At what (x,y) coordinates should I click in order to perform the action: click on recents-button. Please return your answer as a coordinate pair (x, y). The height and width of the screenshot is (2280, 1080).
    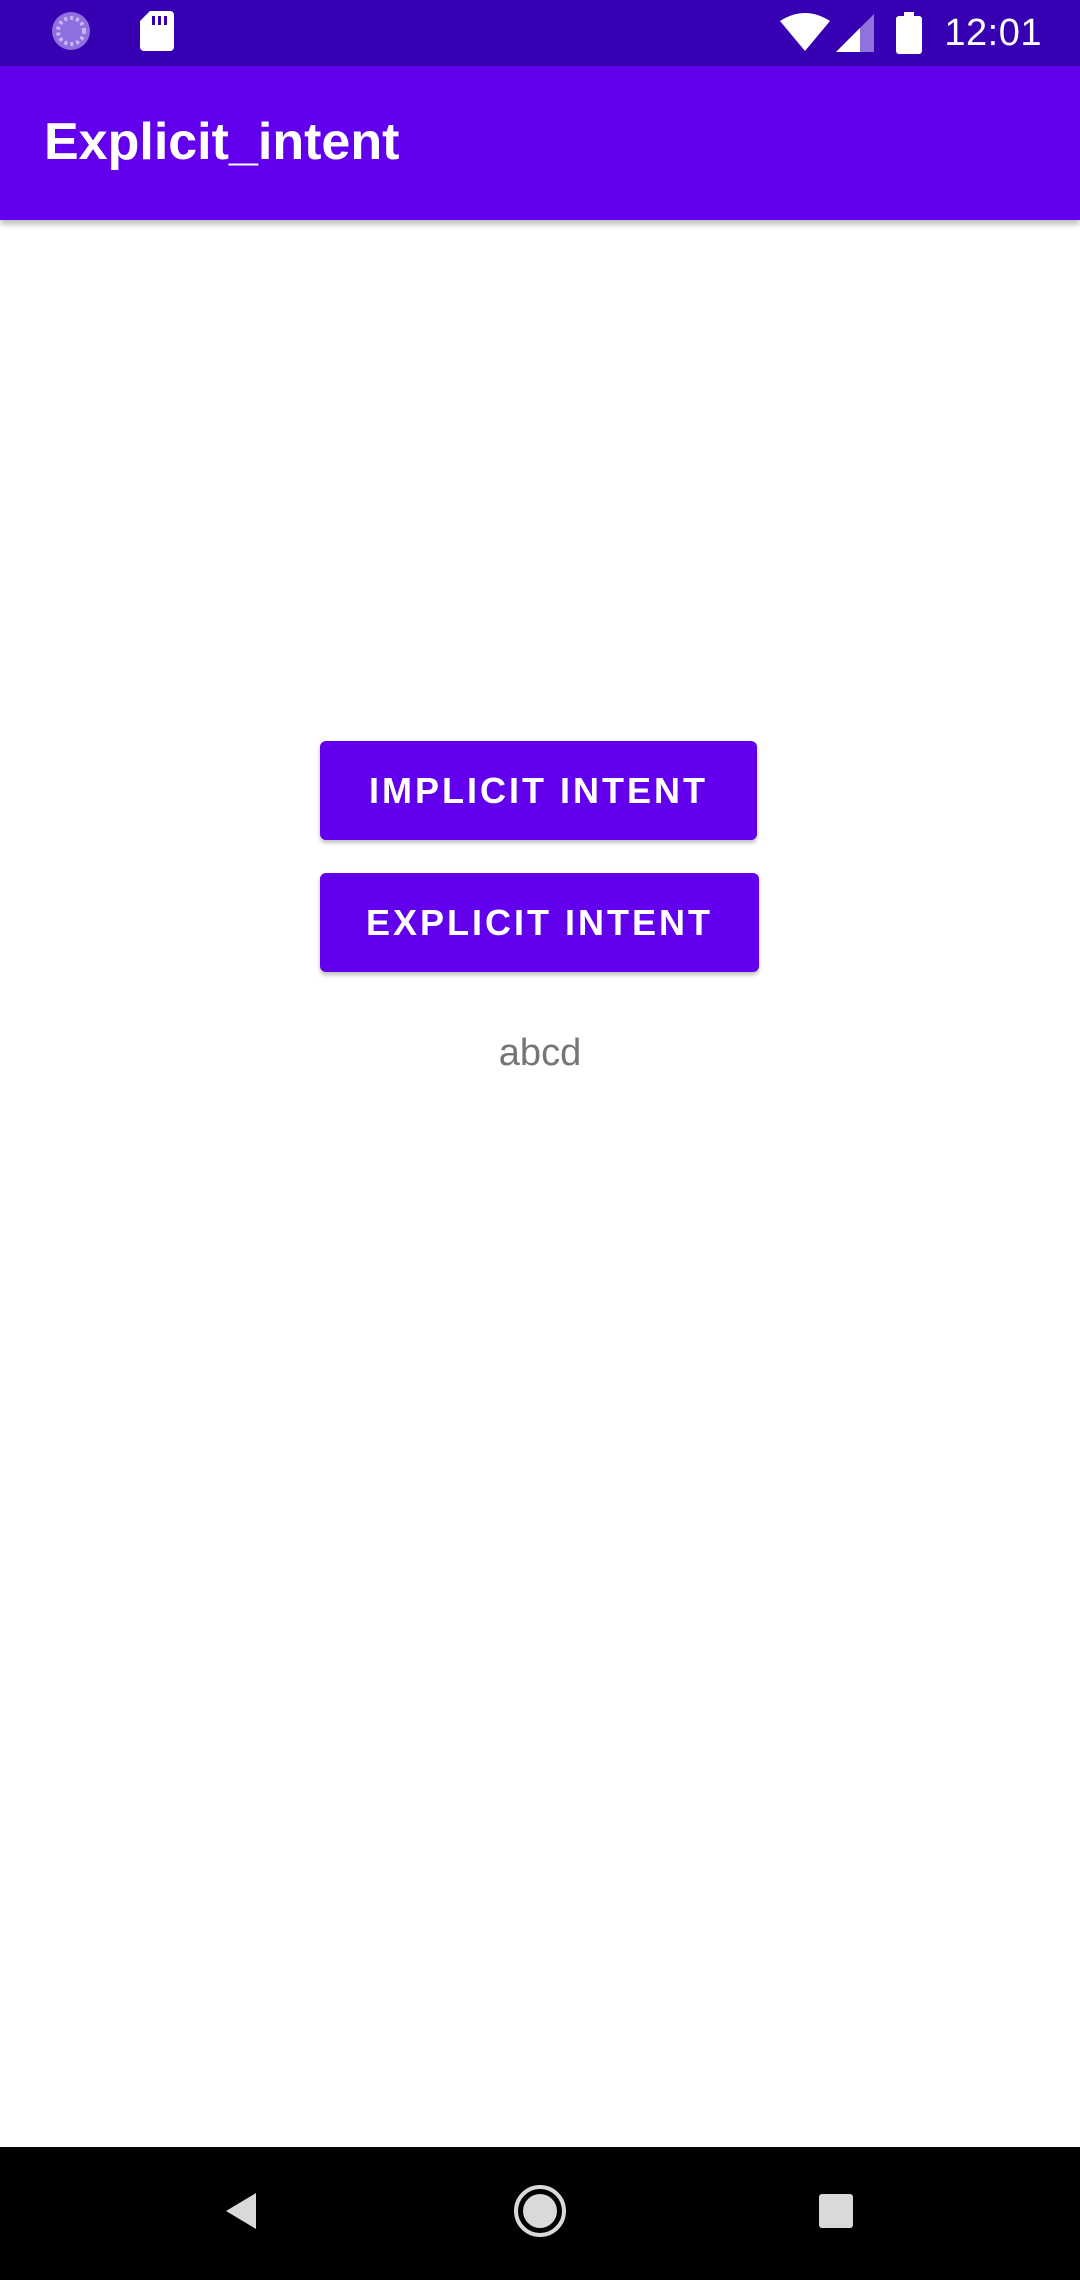
    Looking at the image, I should click on (836, 2213).